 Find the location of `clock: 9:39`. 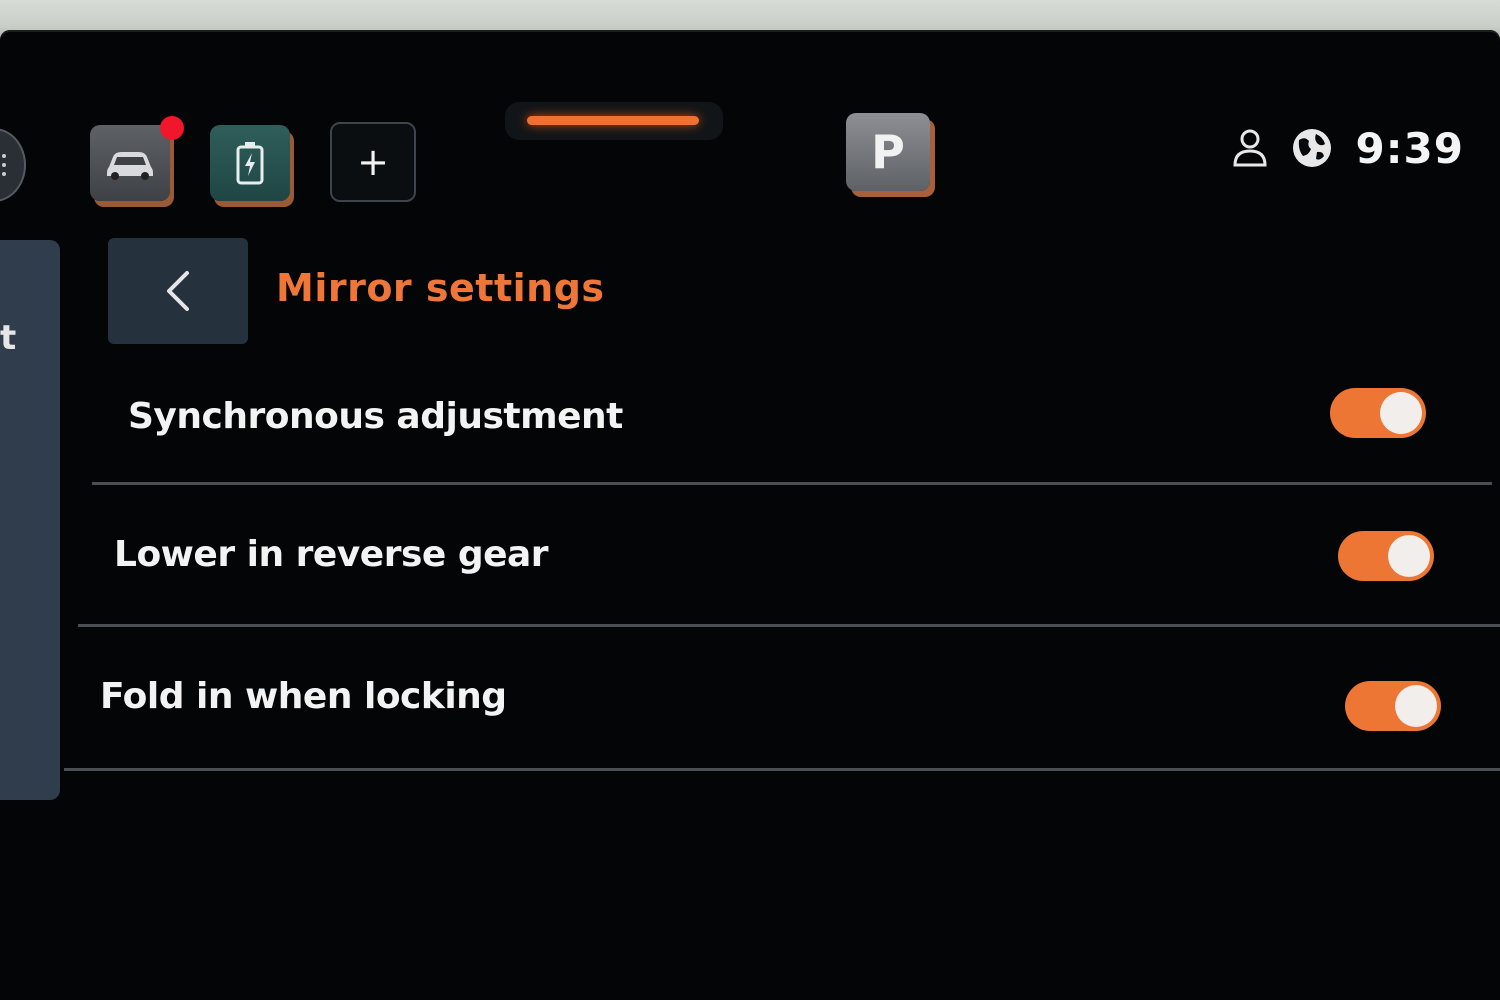

clock: 9:39 is located at coordinates (1409, 148).